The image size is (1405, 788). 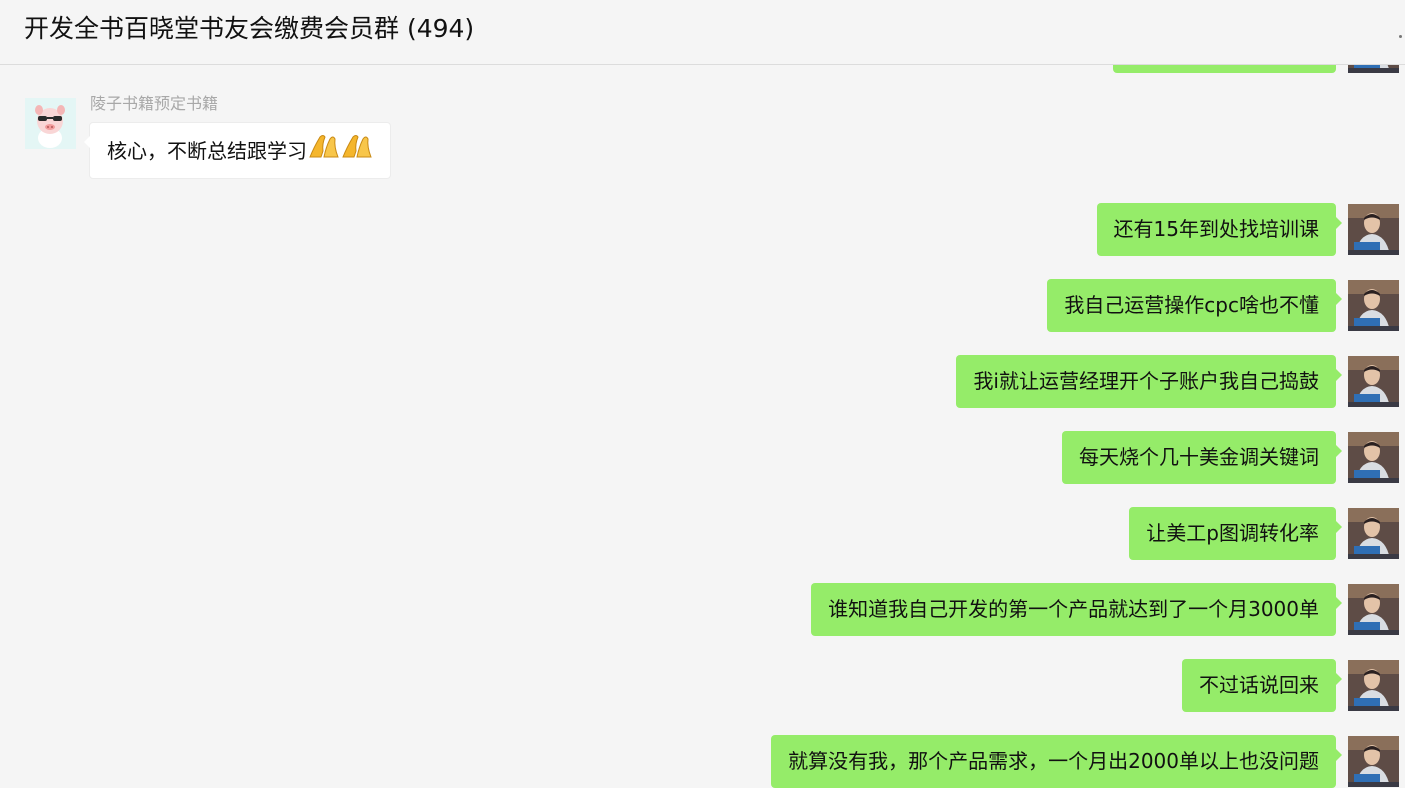 I want to click on outgoing-message-bubble: 每天烧个几十美金调关键词, so click(x=1202, y=457).